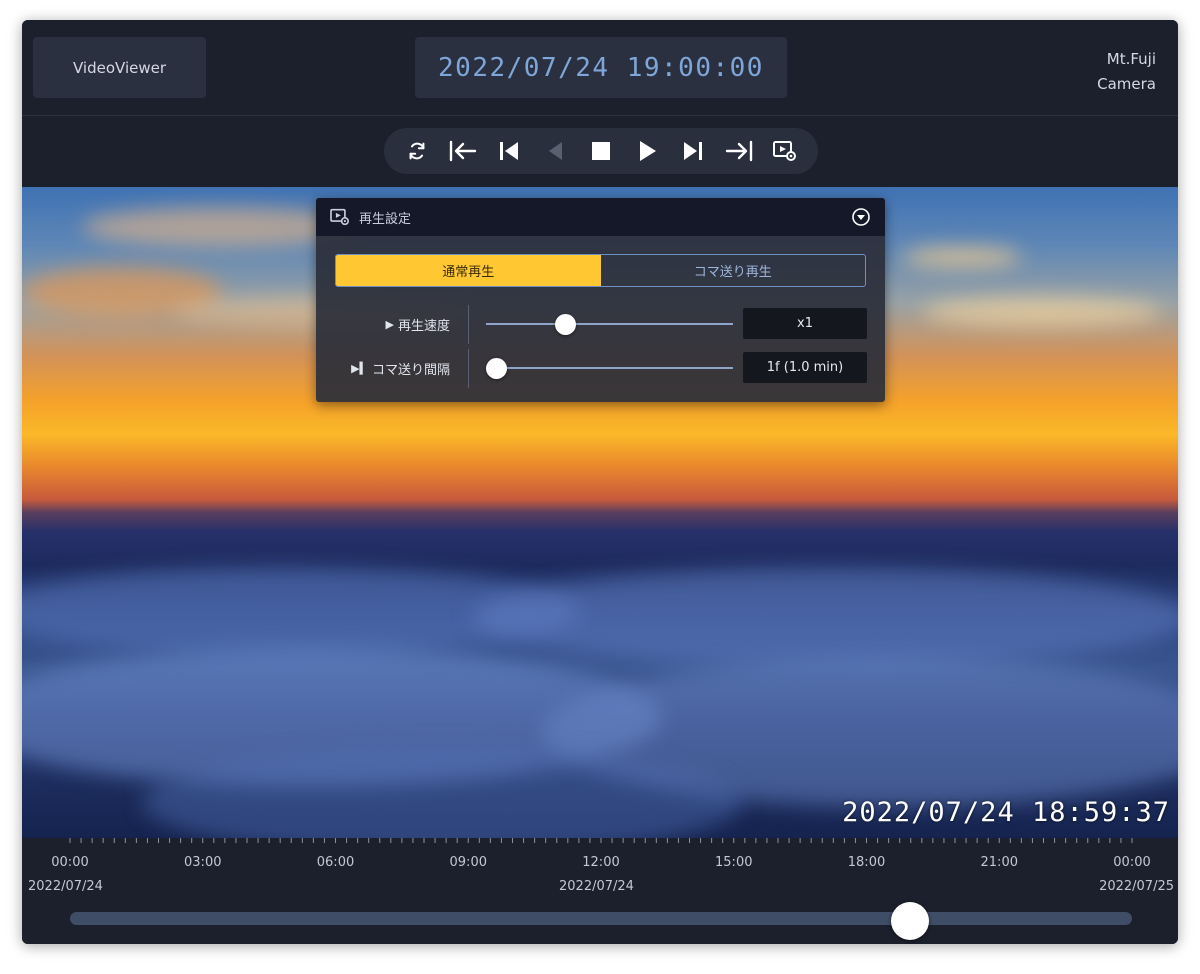  What do you see at coordinates (805, 367) in the screenshot?
I see `frame-interval-value: 1f (1.0 min)` at bounding box center [805, 367].